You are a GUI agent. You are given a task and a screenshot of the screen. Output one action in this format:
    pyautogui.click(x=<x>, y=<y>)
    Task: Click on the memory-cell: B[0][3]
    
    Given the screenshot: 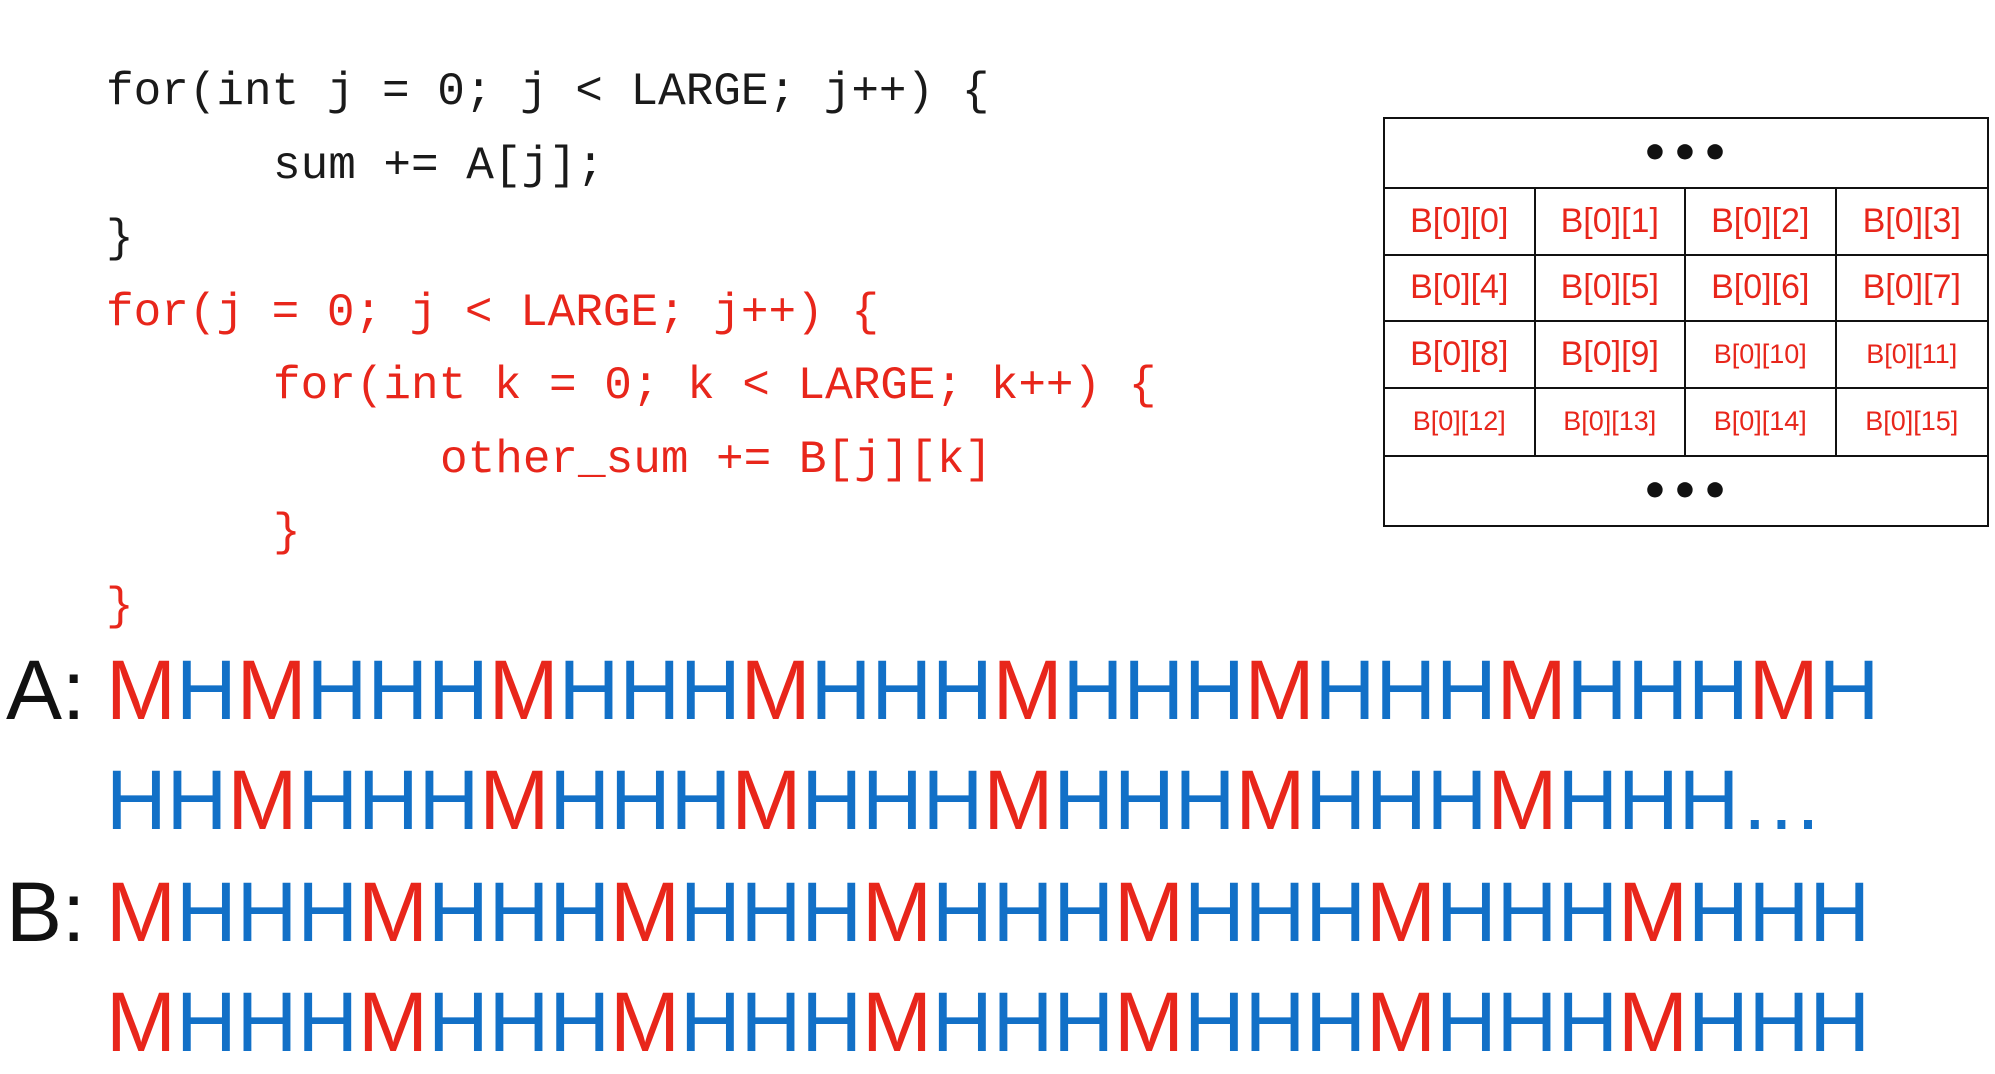 What is the action you would take?
    pyautogui.click(x=1911, y=222)
    